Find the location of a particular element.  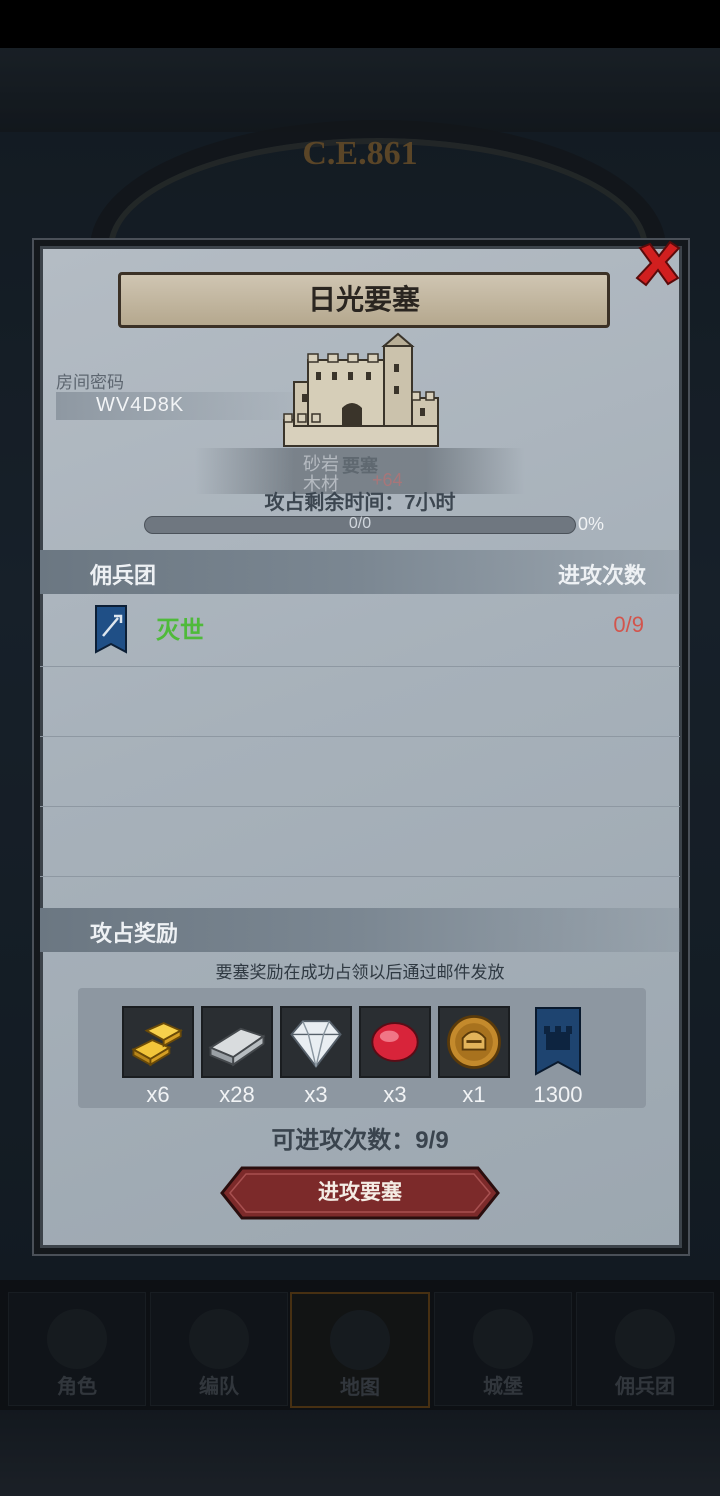

helmet-medal-icon is located at coordinates (474, 1042).